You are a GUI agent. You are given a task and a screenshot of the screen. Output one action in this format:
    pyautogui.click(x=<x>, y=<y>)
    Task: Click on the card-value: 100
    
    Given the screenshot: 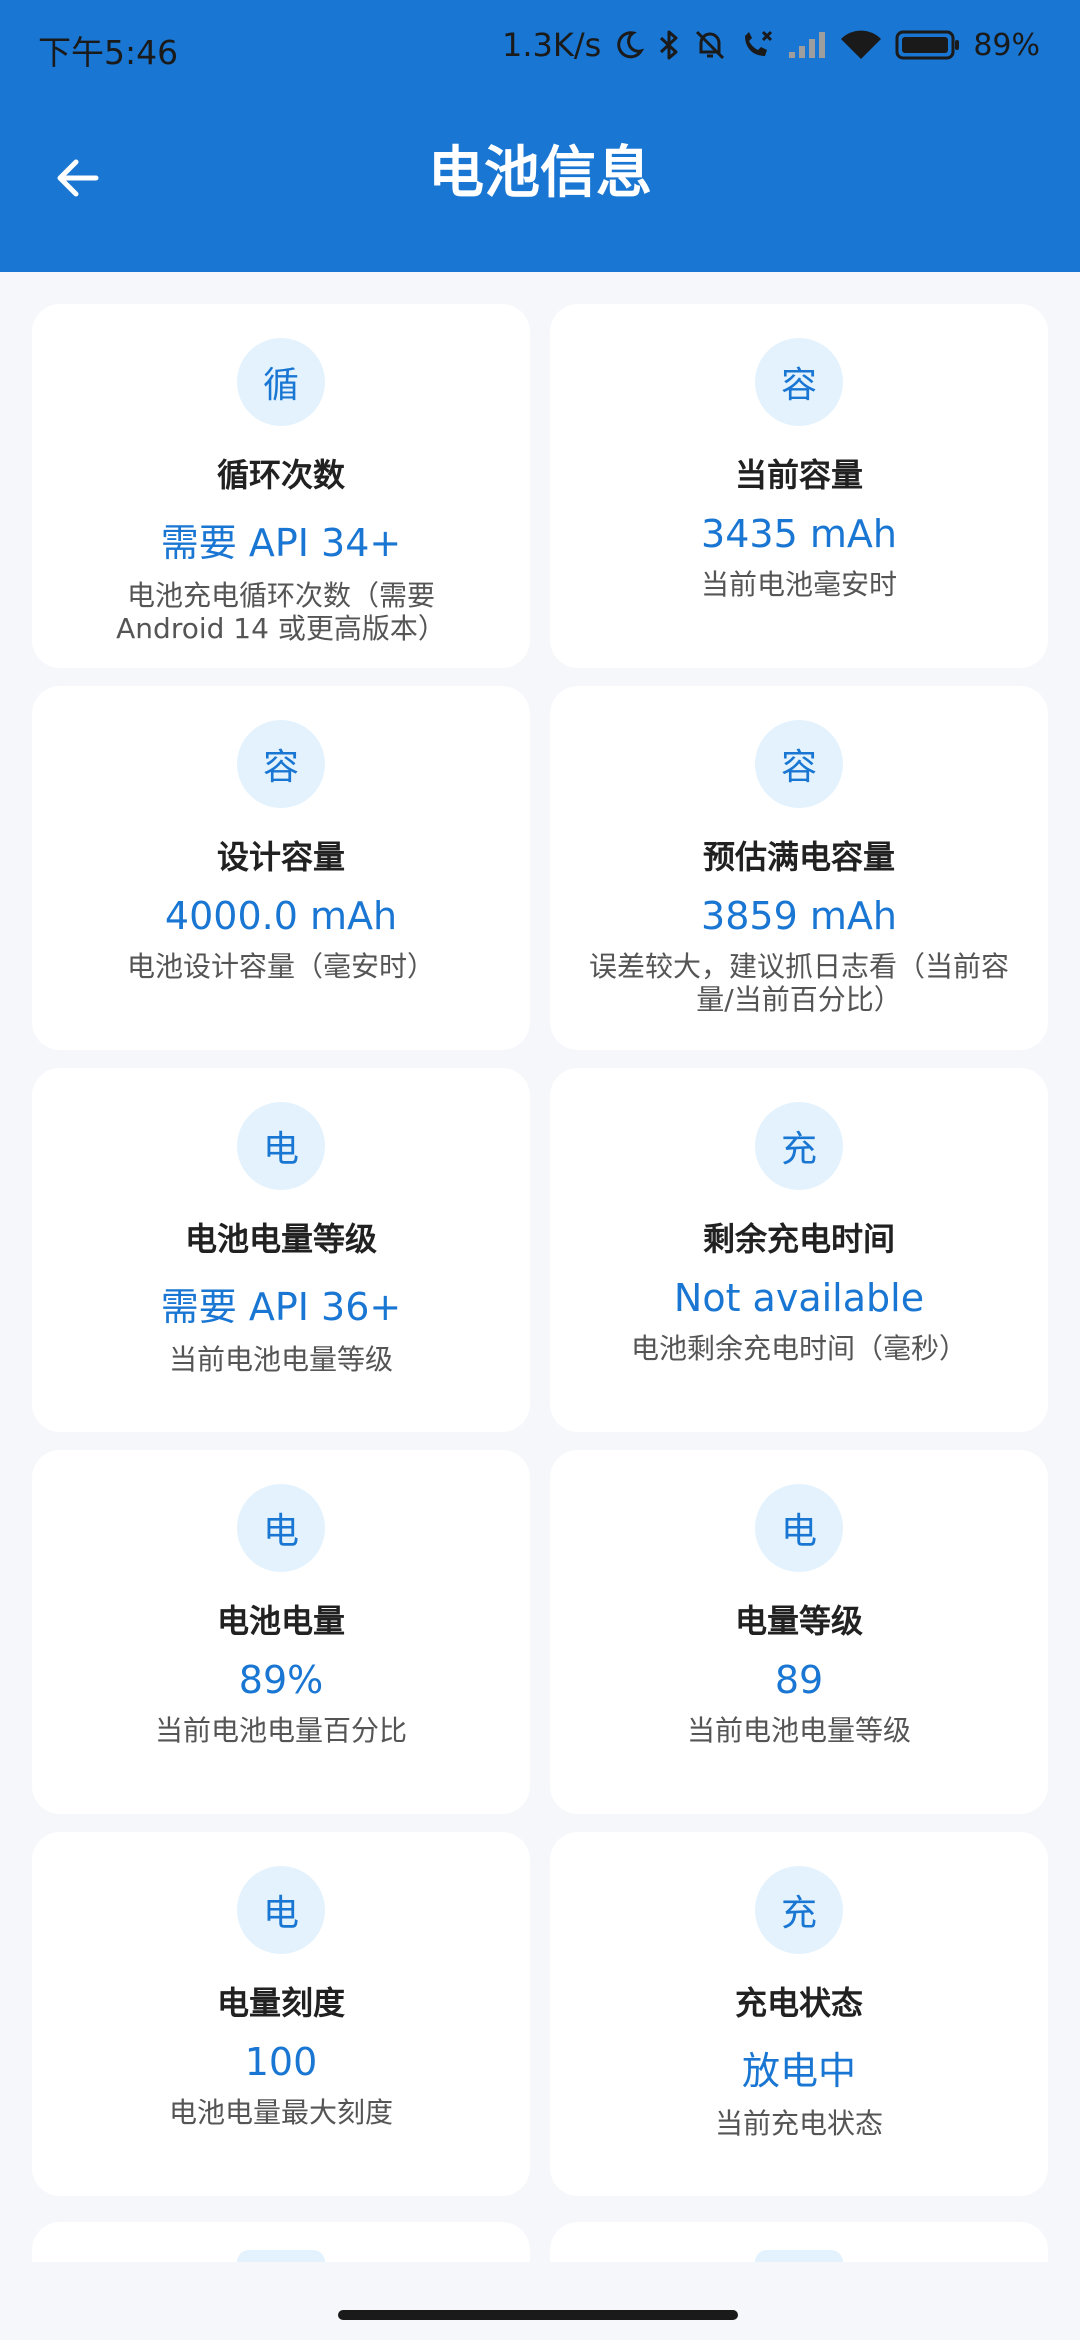 What is the action you would take?
    pyautogui.click(x=281, y=2062)
    